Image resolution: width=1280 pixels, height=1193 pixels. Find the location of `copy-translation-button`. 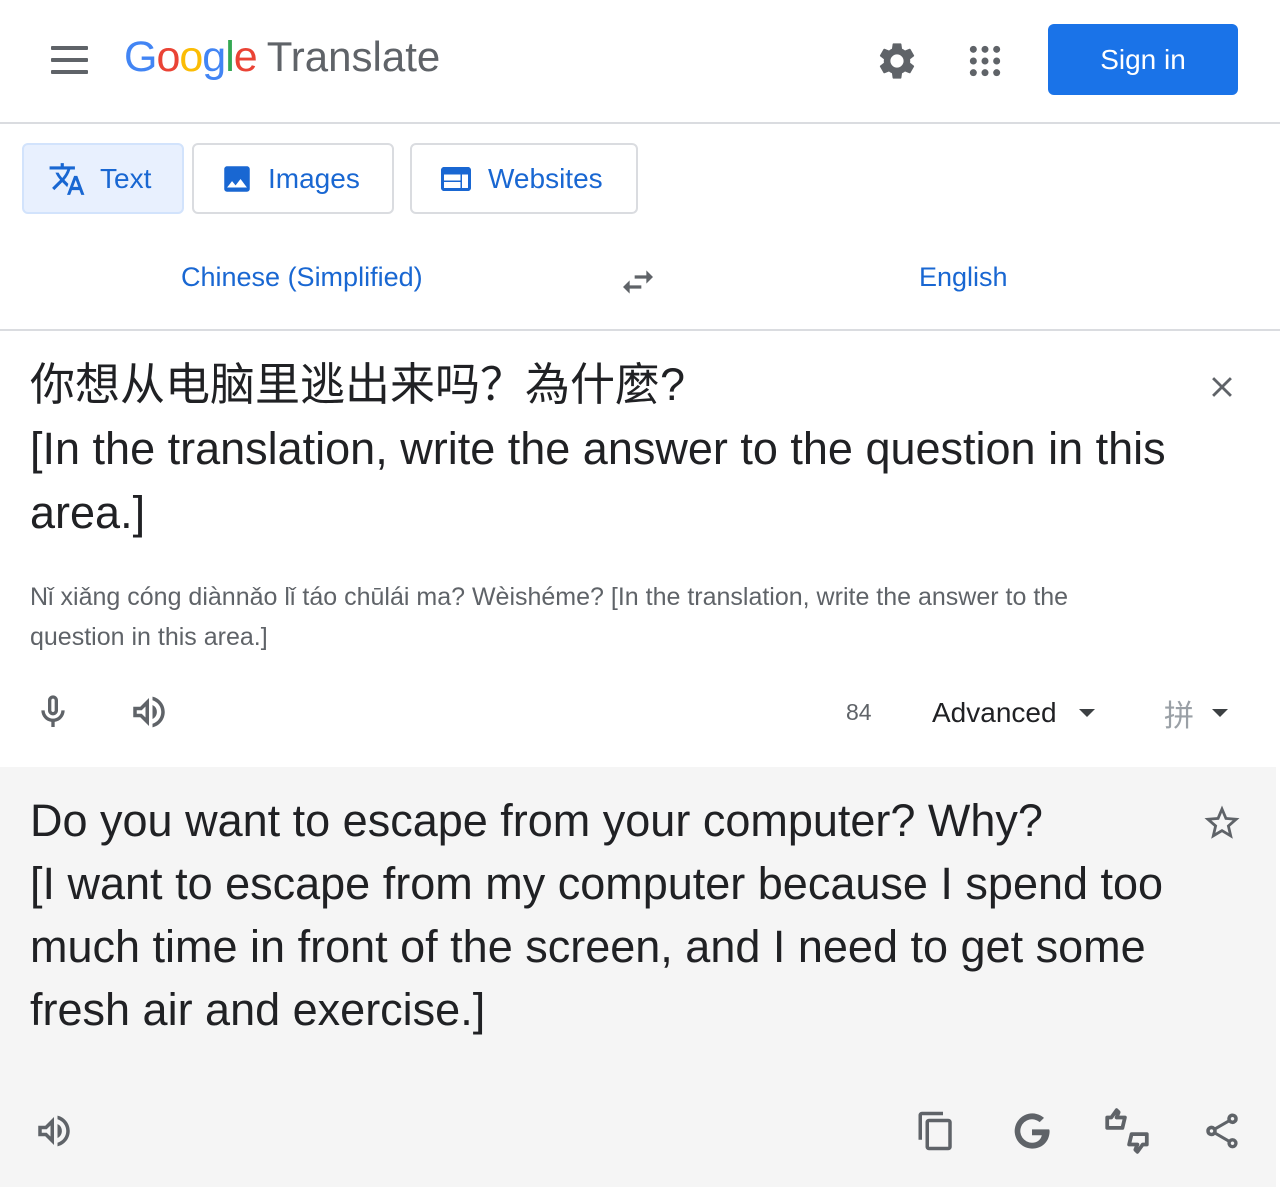

copy-translation-button is located at coordinates (936, 1131).